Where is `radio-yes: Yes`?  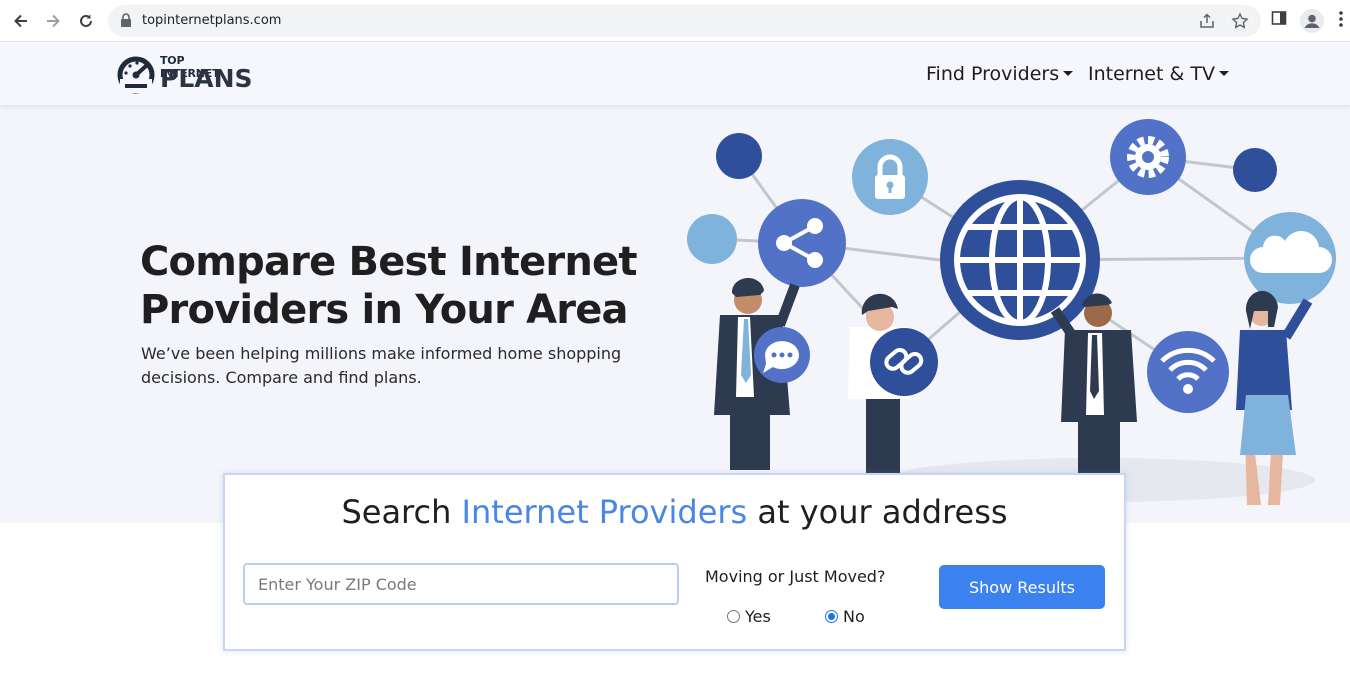 radio-yes: Yes is located at coordinates (749, 616).